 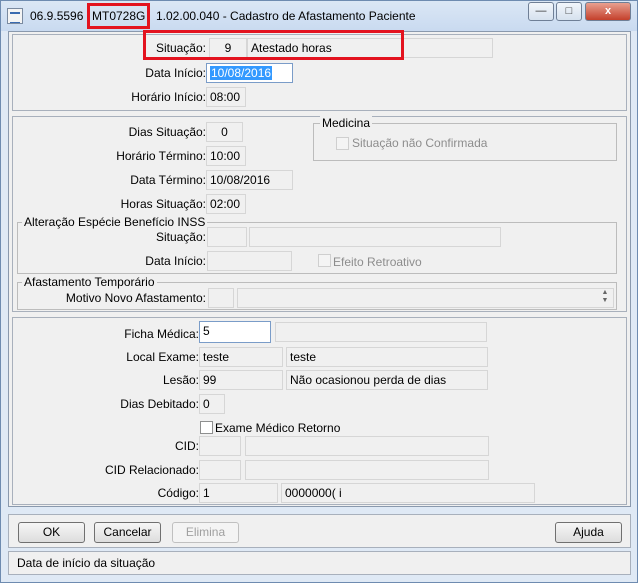 What do you see at coordinates (324, 260) in the screenshot?
I see `efeito-retroativo-checkbox` at bounding box center [324, 260].